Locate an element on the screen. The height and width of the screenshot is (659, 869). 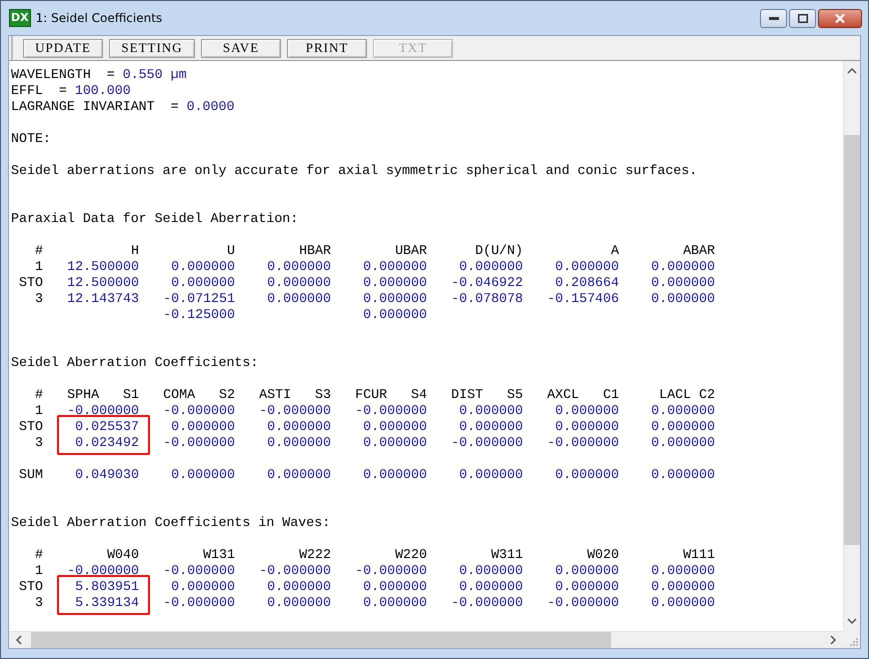
column-header: COMA S2 is located at coordinates (198, 395).